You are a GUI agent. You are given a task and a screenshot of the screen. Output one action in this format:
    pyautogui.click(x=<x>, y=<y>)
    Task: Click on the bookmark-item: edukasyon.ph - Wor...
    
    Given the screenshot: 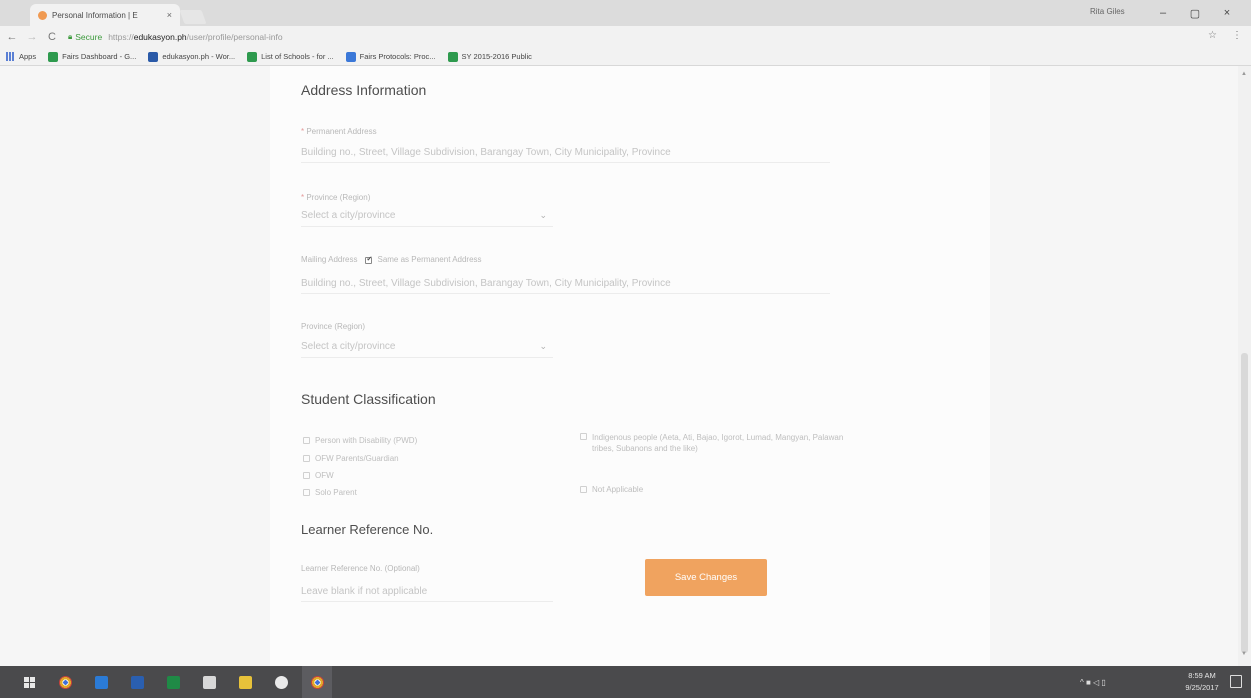 What is the action you would take?
    pyautogui.click(x=192, y=56)
    